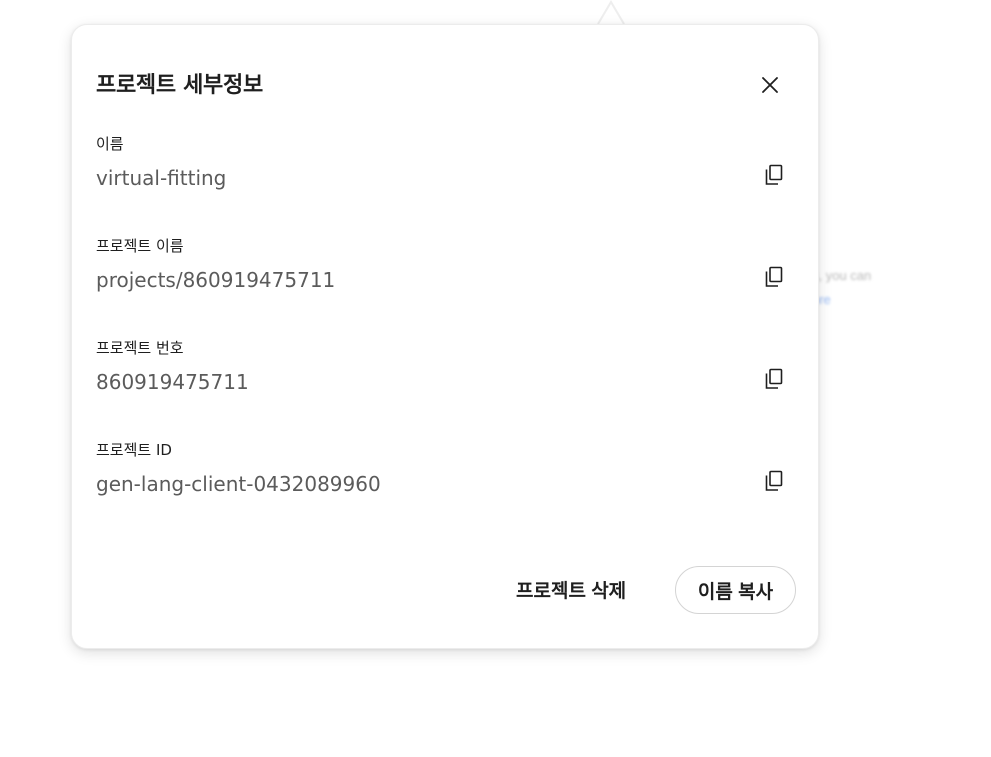  What do you see at coordinates (140, 246) in the screenshot?
I see `field-label: 프로젝트 이름` at bounding box center [140, 246].